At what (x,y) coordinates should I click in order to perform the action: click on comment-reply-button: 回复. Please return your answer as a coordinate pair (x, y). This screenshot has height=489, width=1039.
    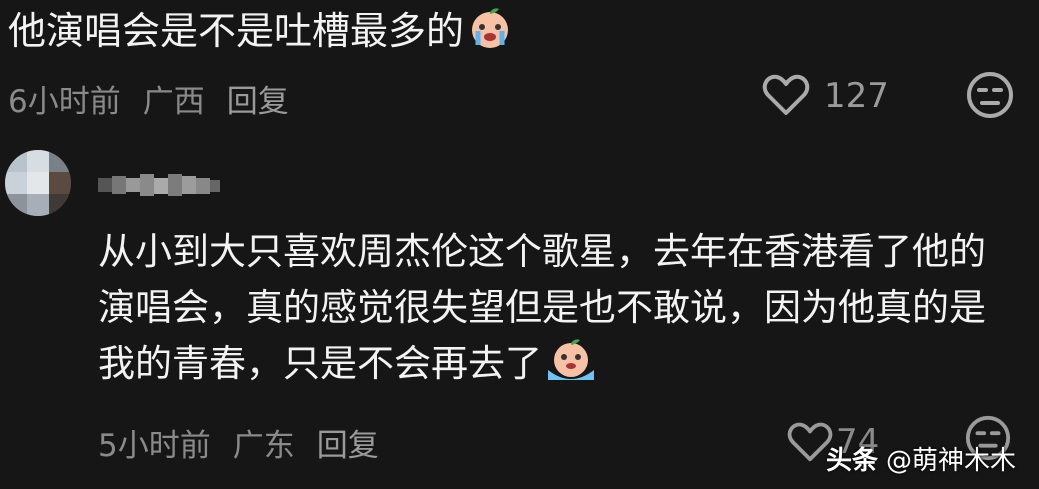
    Looking at the image, I should click on (258, 102).